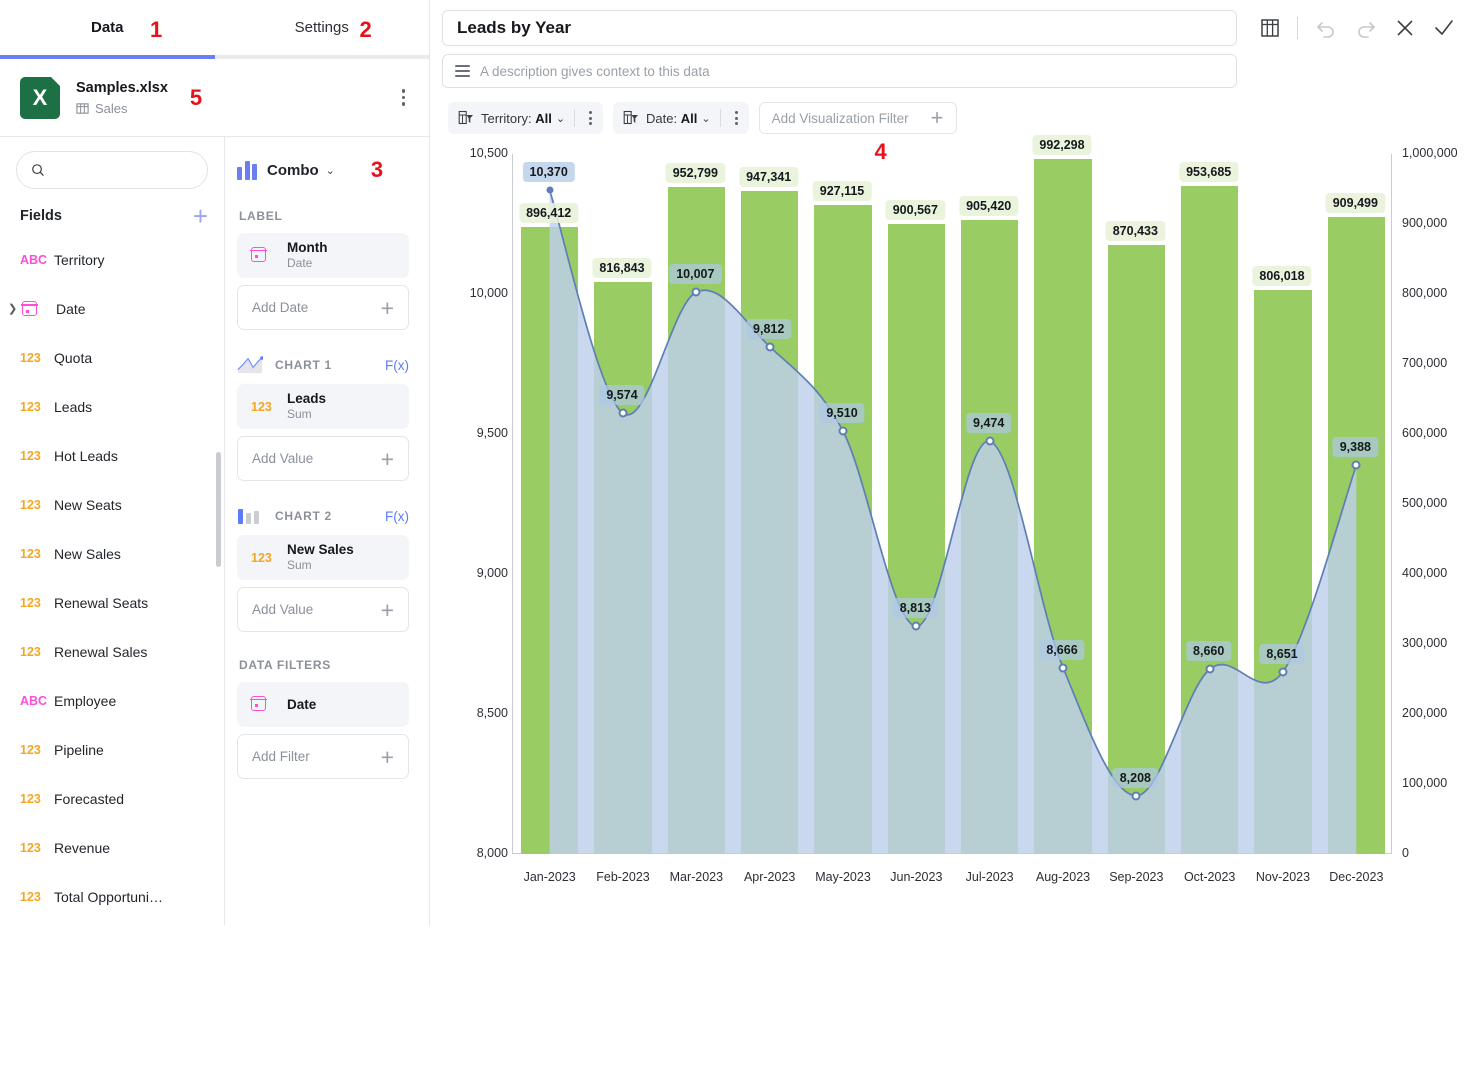  I want to click on field-item-quota: 123 Quota, so click(112, 357).